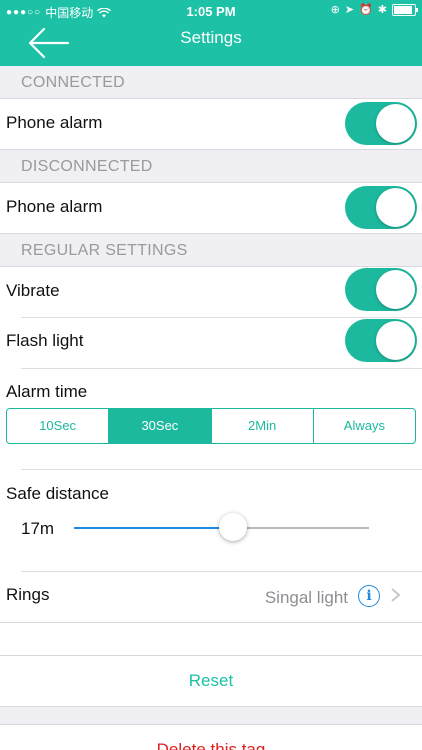  Describe the element at coordinates (211, 745) in the screenshot. I see `delete-tag-button-label: Delete this tag` at that location.